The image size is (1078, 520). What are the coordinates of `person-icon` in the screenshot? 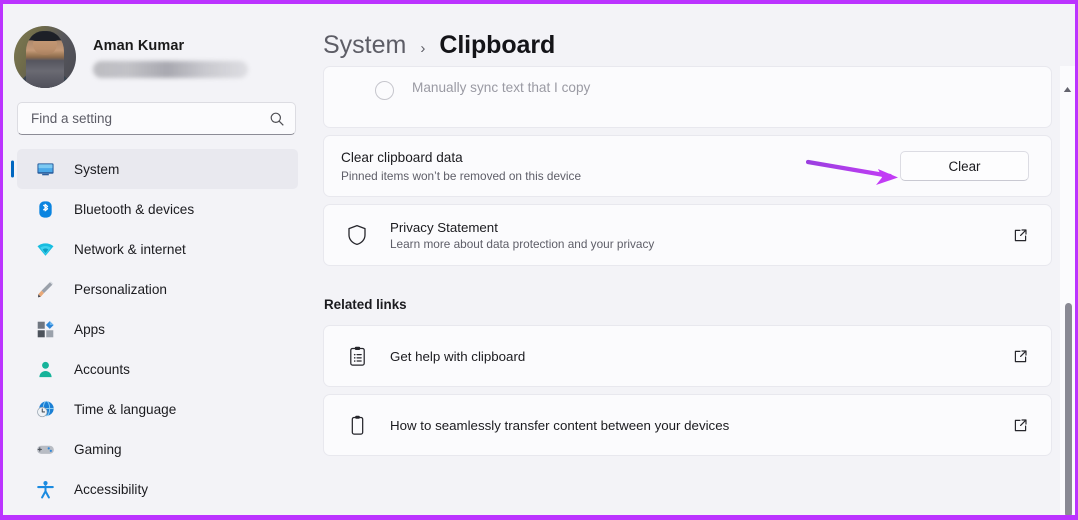 It's located at (45, 369).